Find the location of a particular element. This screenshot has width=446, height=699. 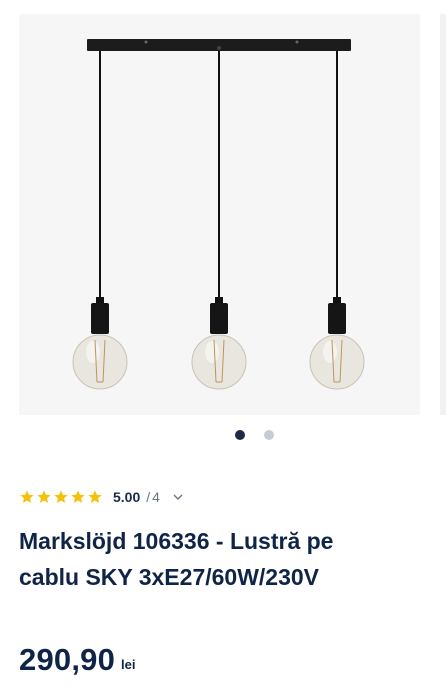

gallery-pagination is located at coordinates (223, 435).